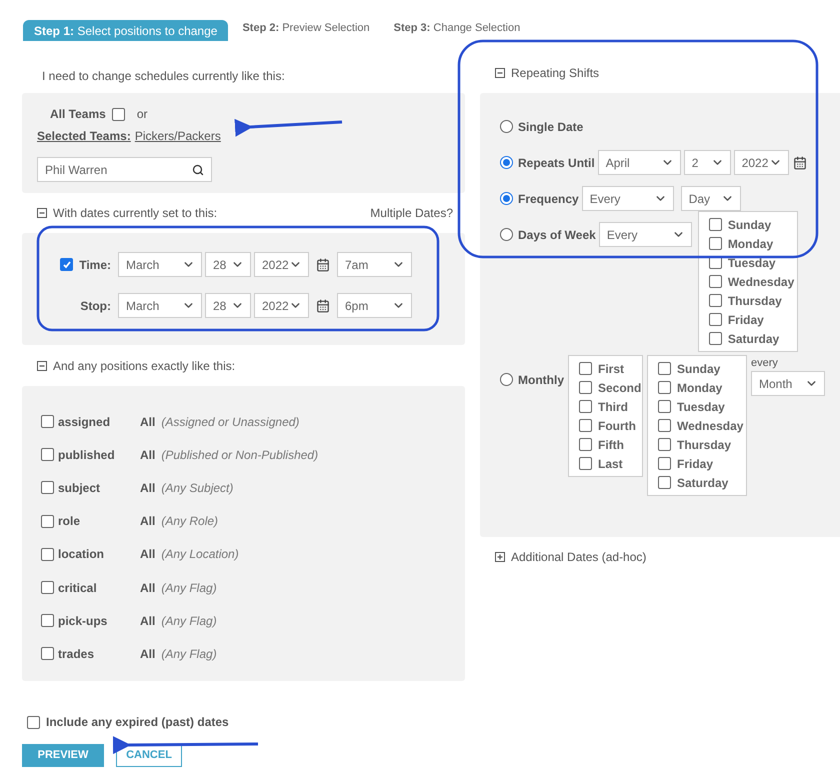  I want to click on step-tab: Step 1: Select positions to change, so click(125, 30).